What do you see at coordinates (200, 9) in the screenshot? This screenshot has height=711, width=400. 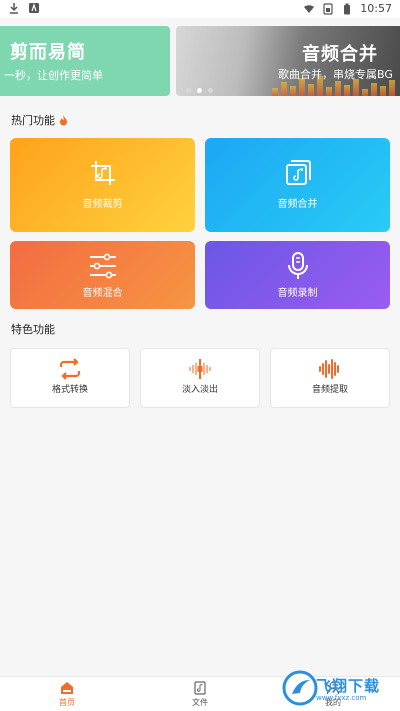 I see `status-bar: 10:57` at bounding box center [200, 9].